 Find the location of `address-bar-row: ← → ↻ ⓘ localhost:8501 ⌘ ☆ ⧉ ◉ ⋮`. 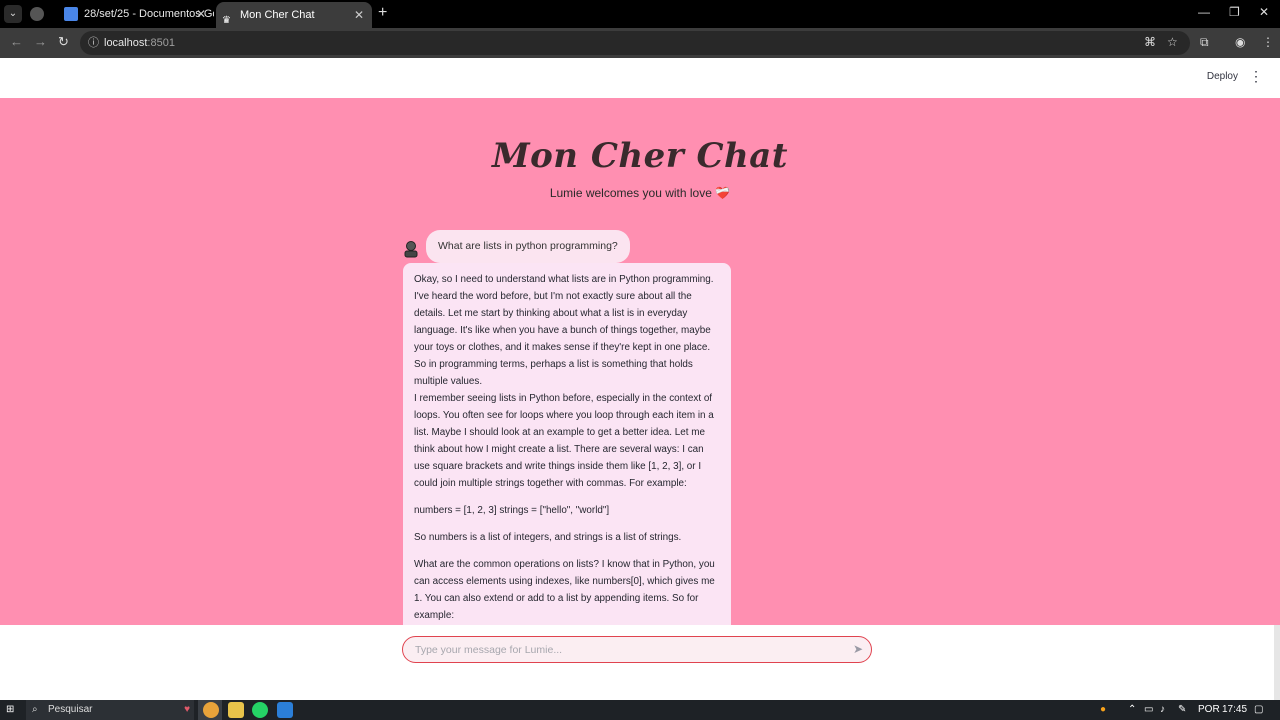

address-bar-row: ← → ↻ ⓘ localhost:8501 ⌘ ☆ ⧉ ◉ ⋮ is located at coordinates (640, 43).